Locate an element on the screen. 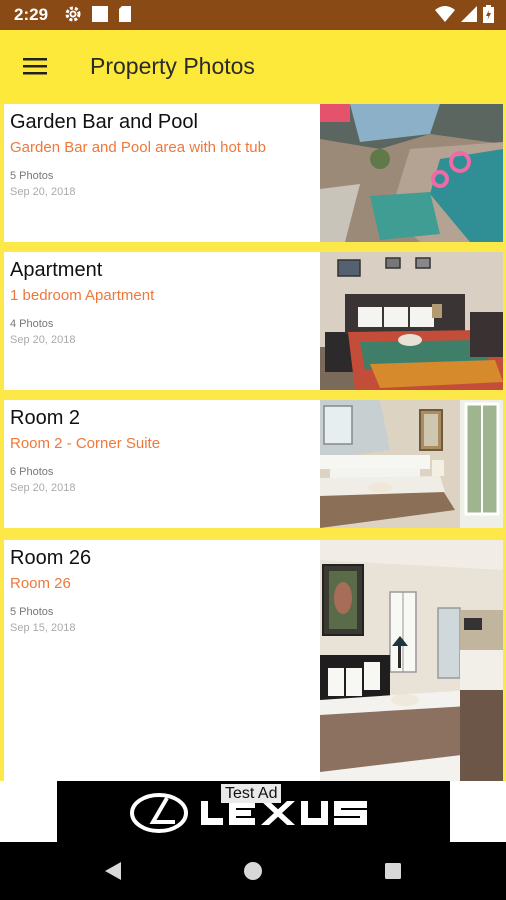 This screenshot has width=506, height=900. property-title: Garden Bar and Pool is located at coordinates (104, 122).